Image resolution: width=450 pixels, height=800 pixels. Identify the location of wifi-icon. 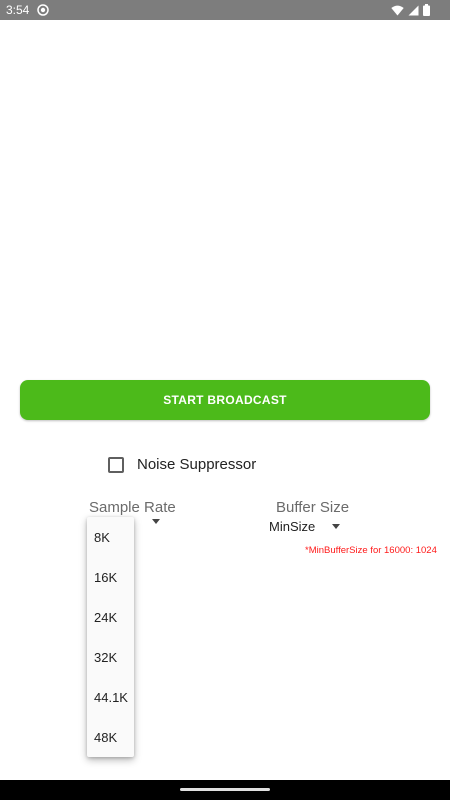
(397, 10).